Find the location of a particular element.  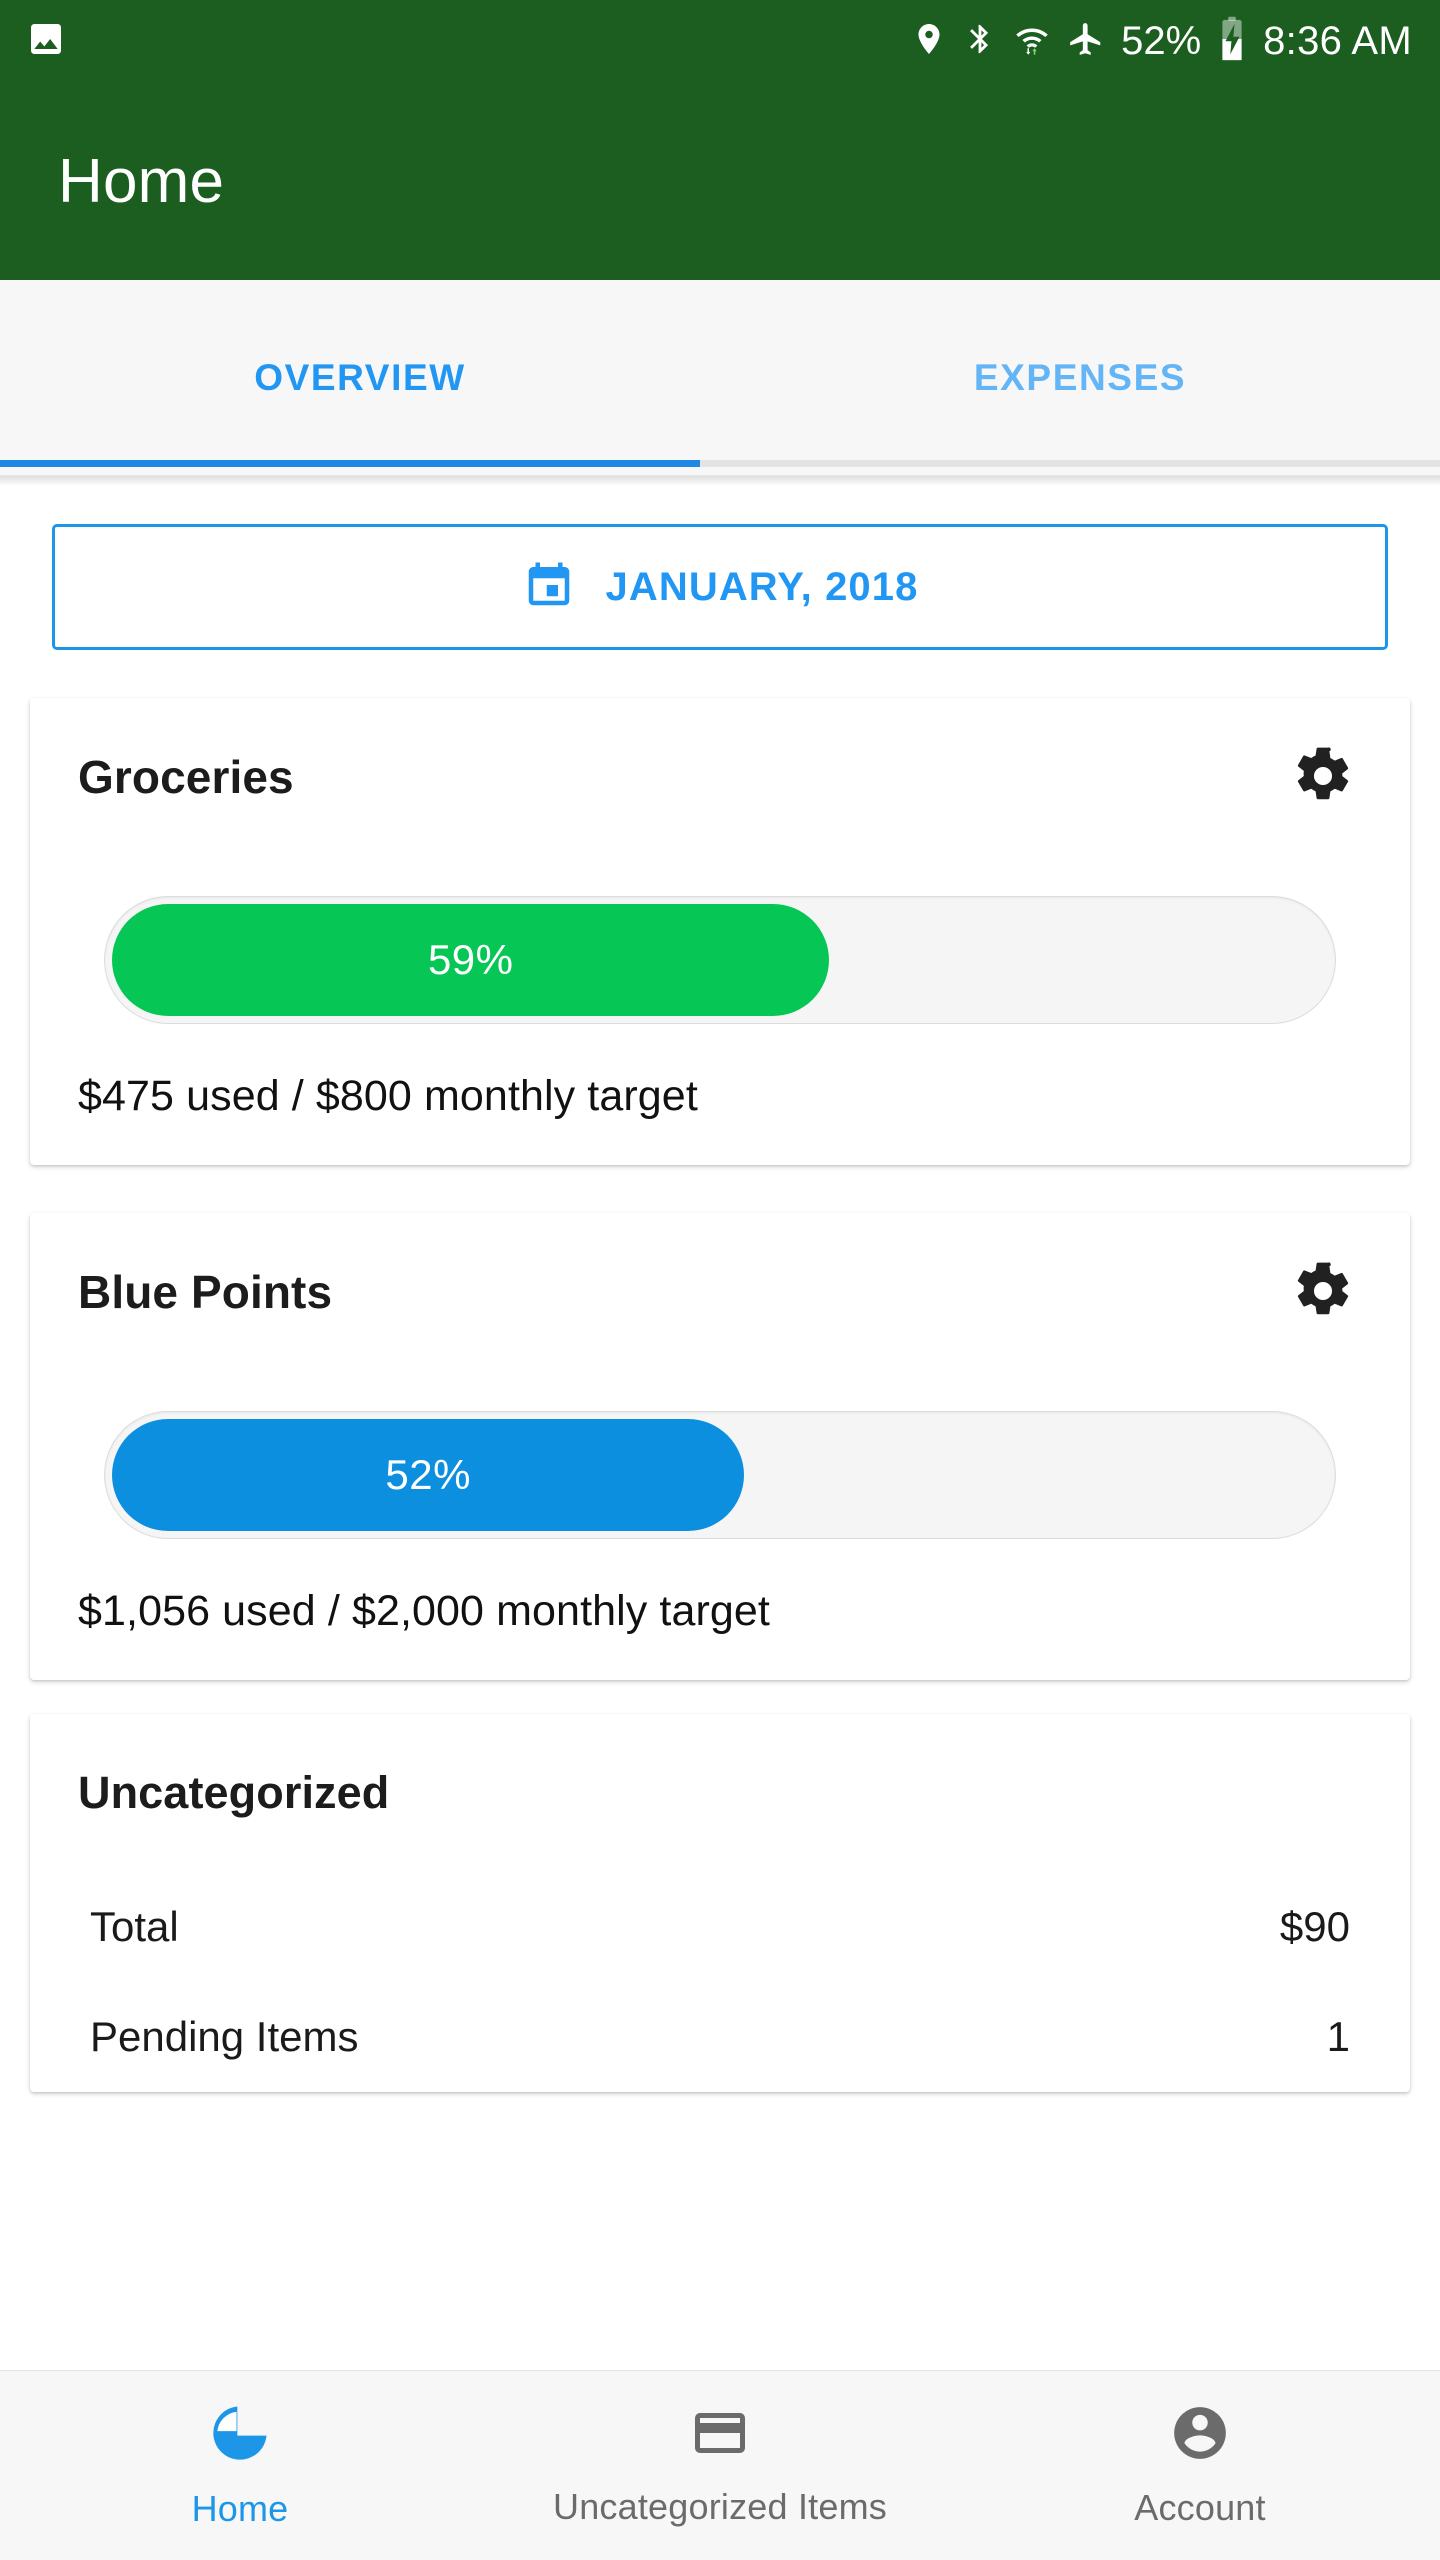

progress-track: 59% is located at coordinates (720, 960).